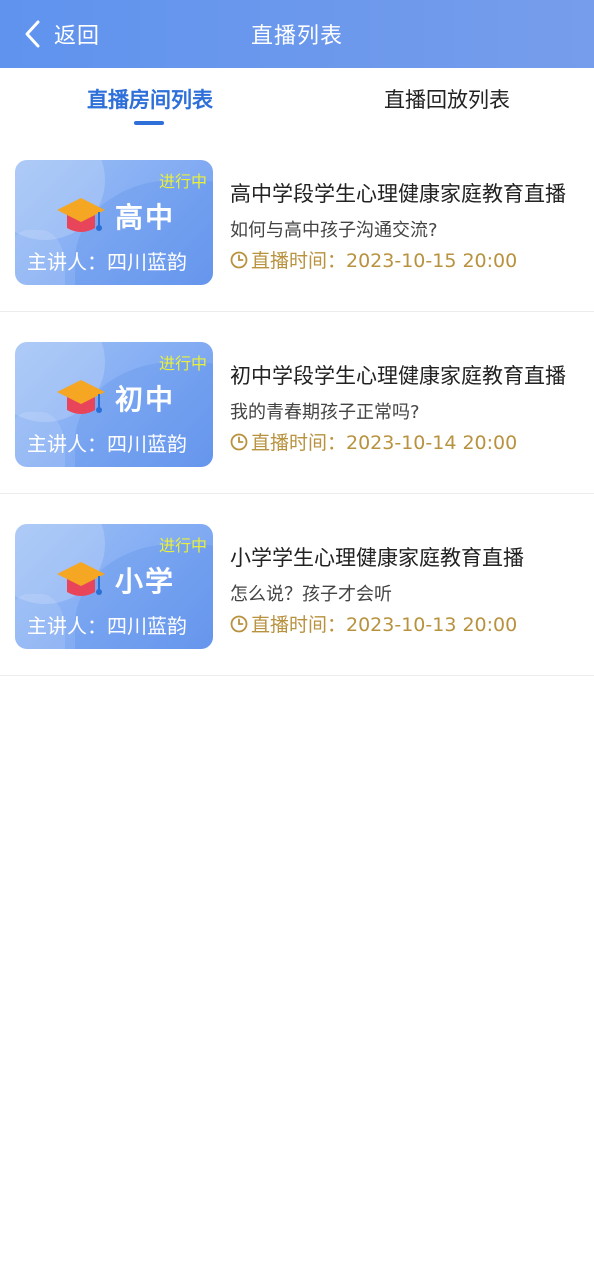  I want to click on live-thumbnail: 进行中 初中 主讲人：四川蓝韵, so click(114, 404).